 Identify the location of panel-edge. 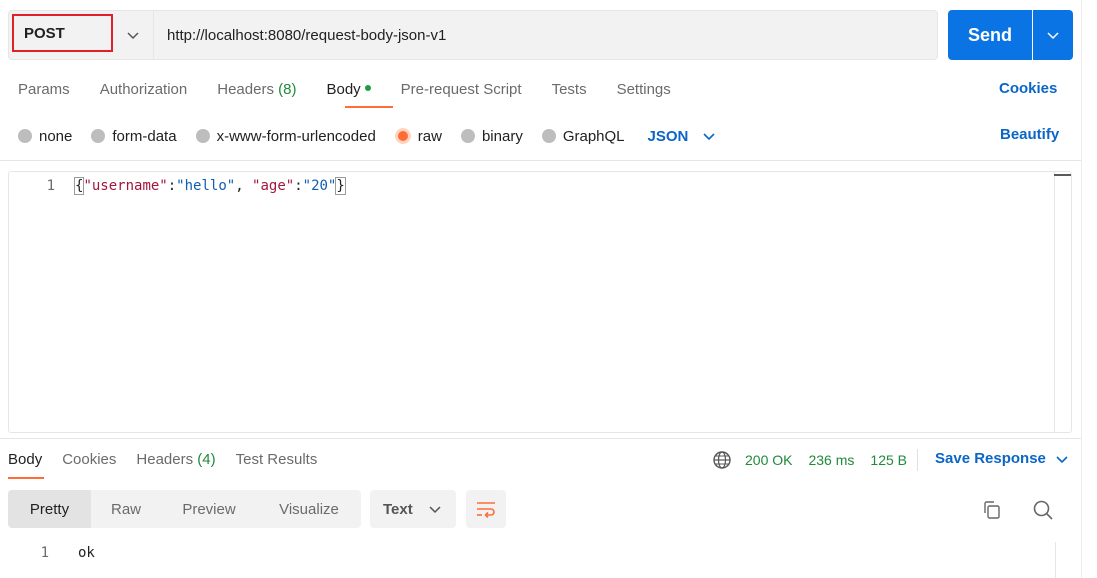
(1081, 289).